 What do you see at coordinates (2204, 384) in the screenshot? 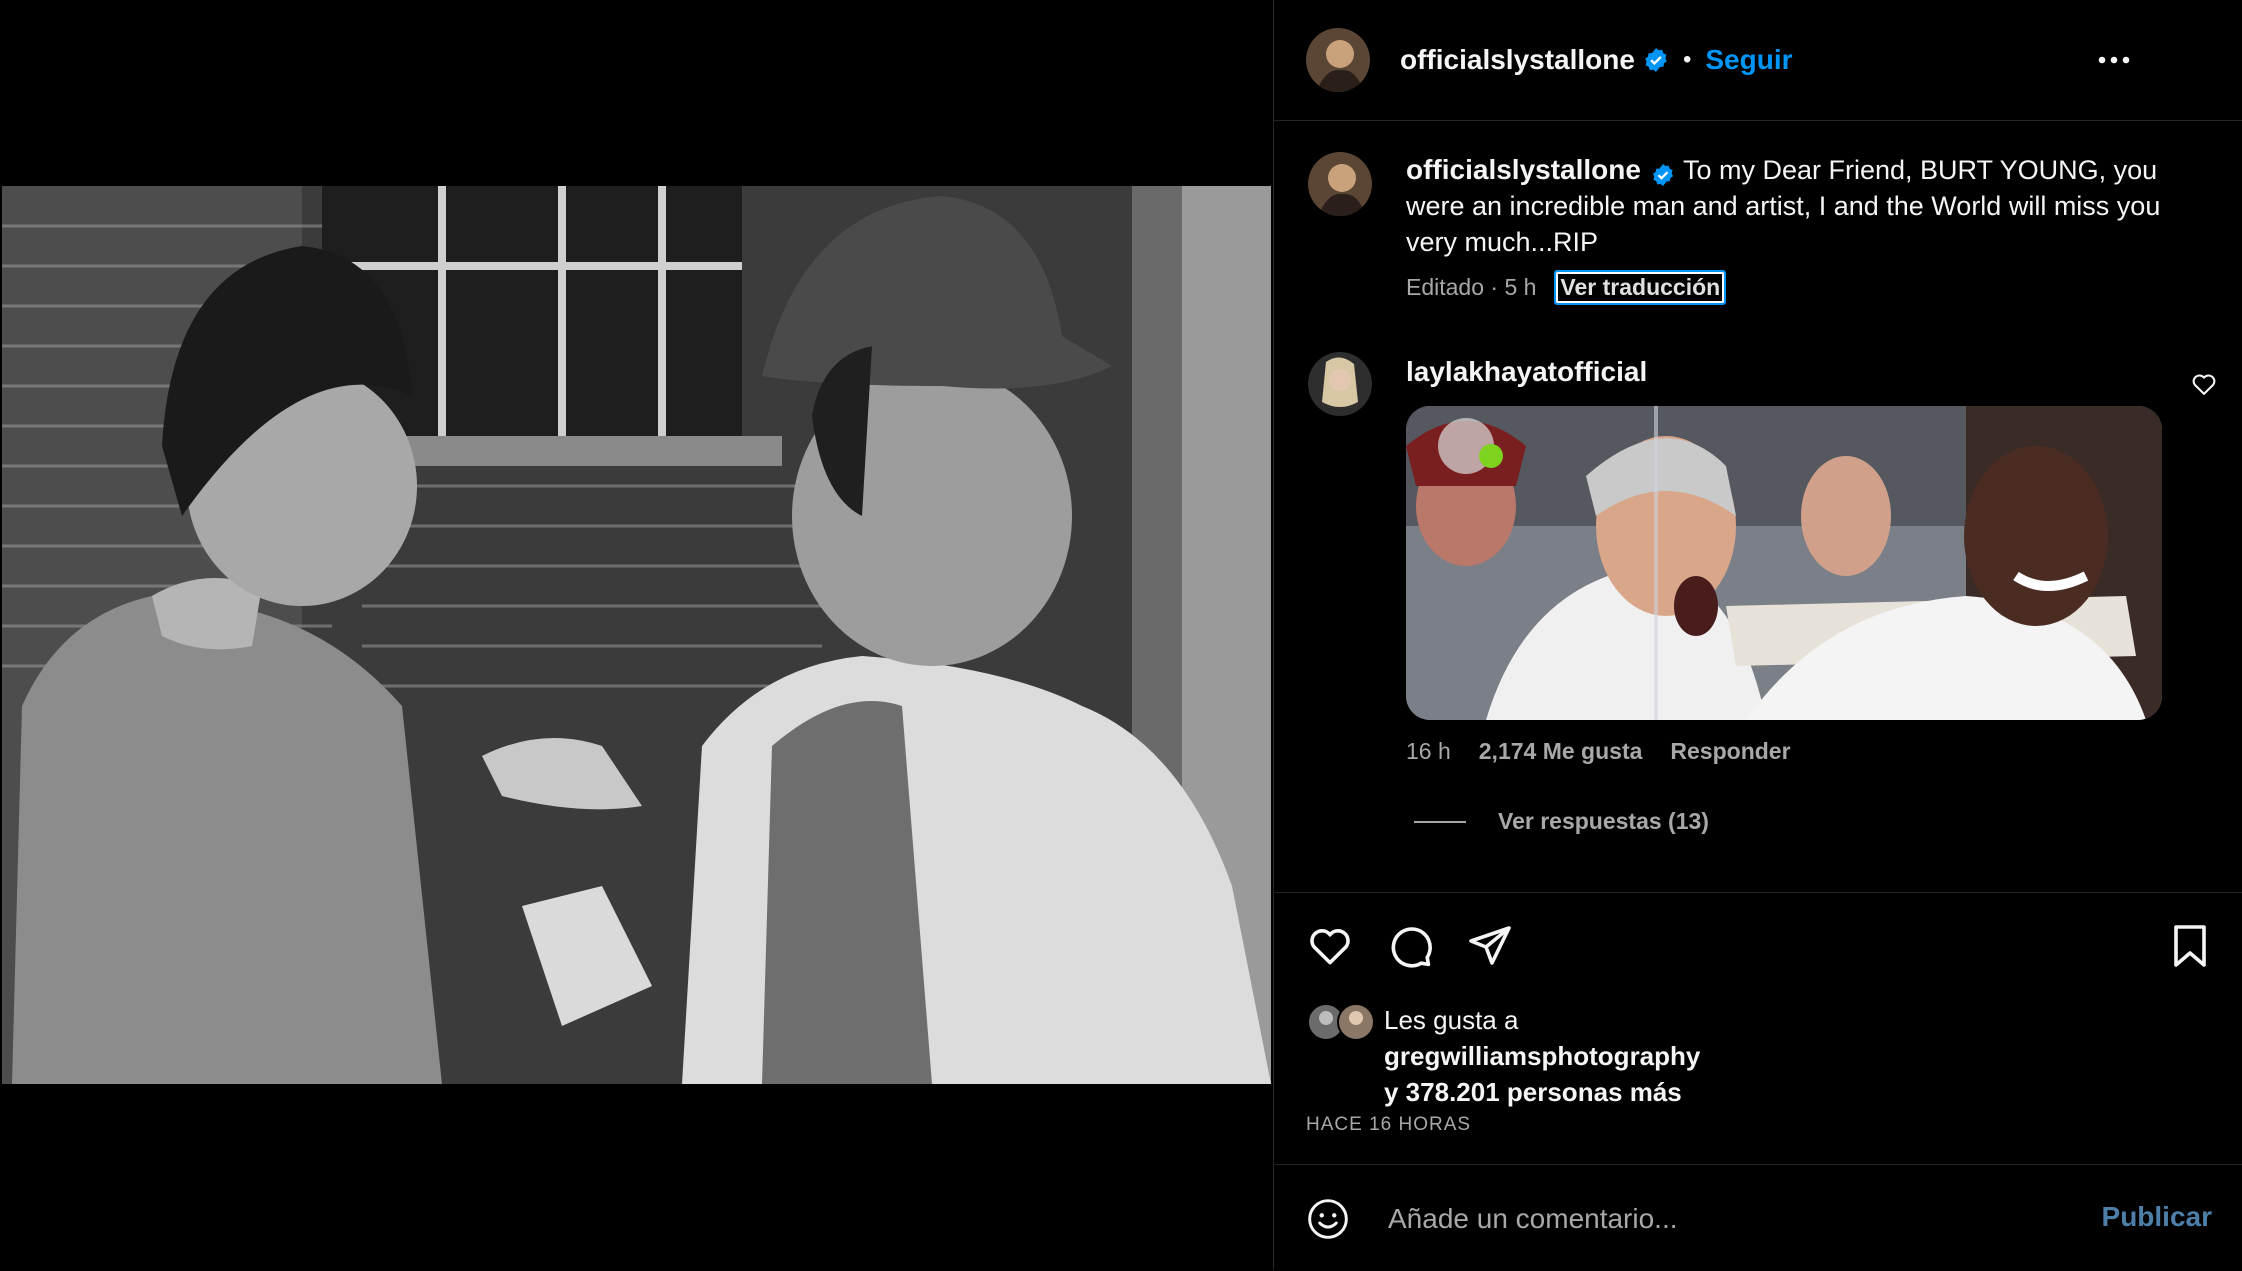
I see `comment-like-icon` at bounding box center [2204, 384].